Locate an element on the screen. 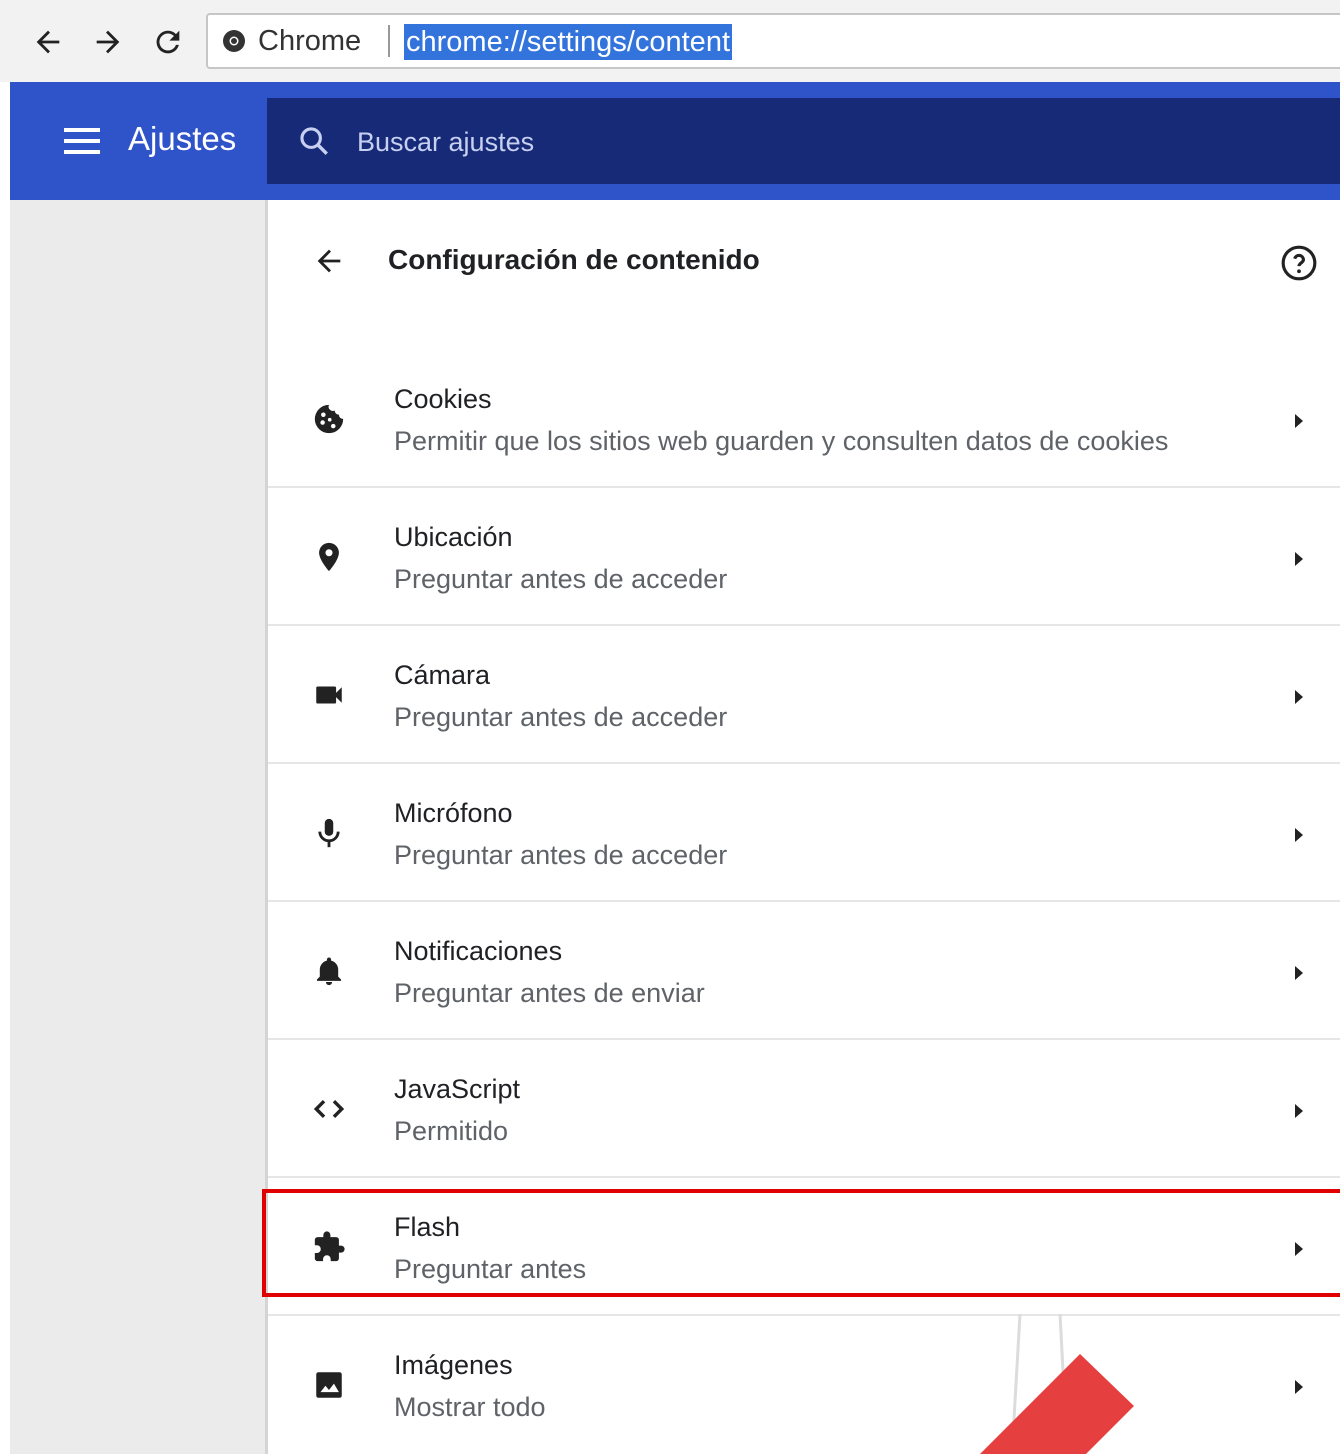 Image resolution: width=1340 pixels, height=1454 pixels. back-button is located at coordinates (48, 42).